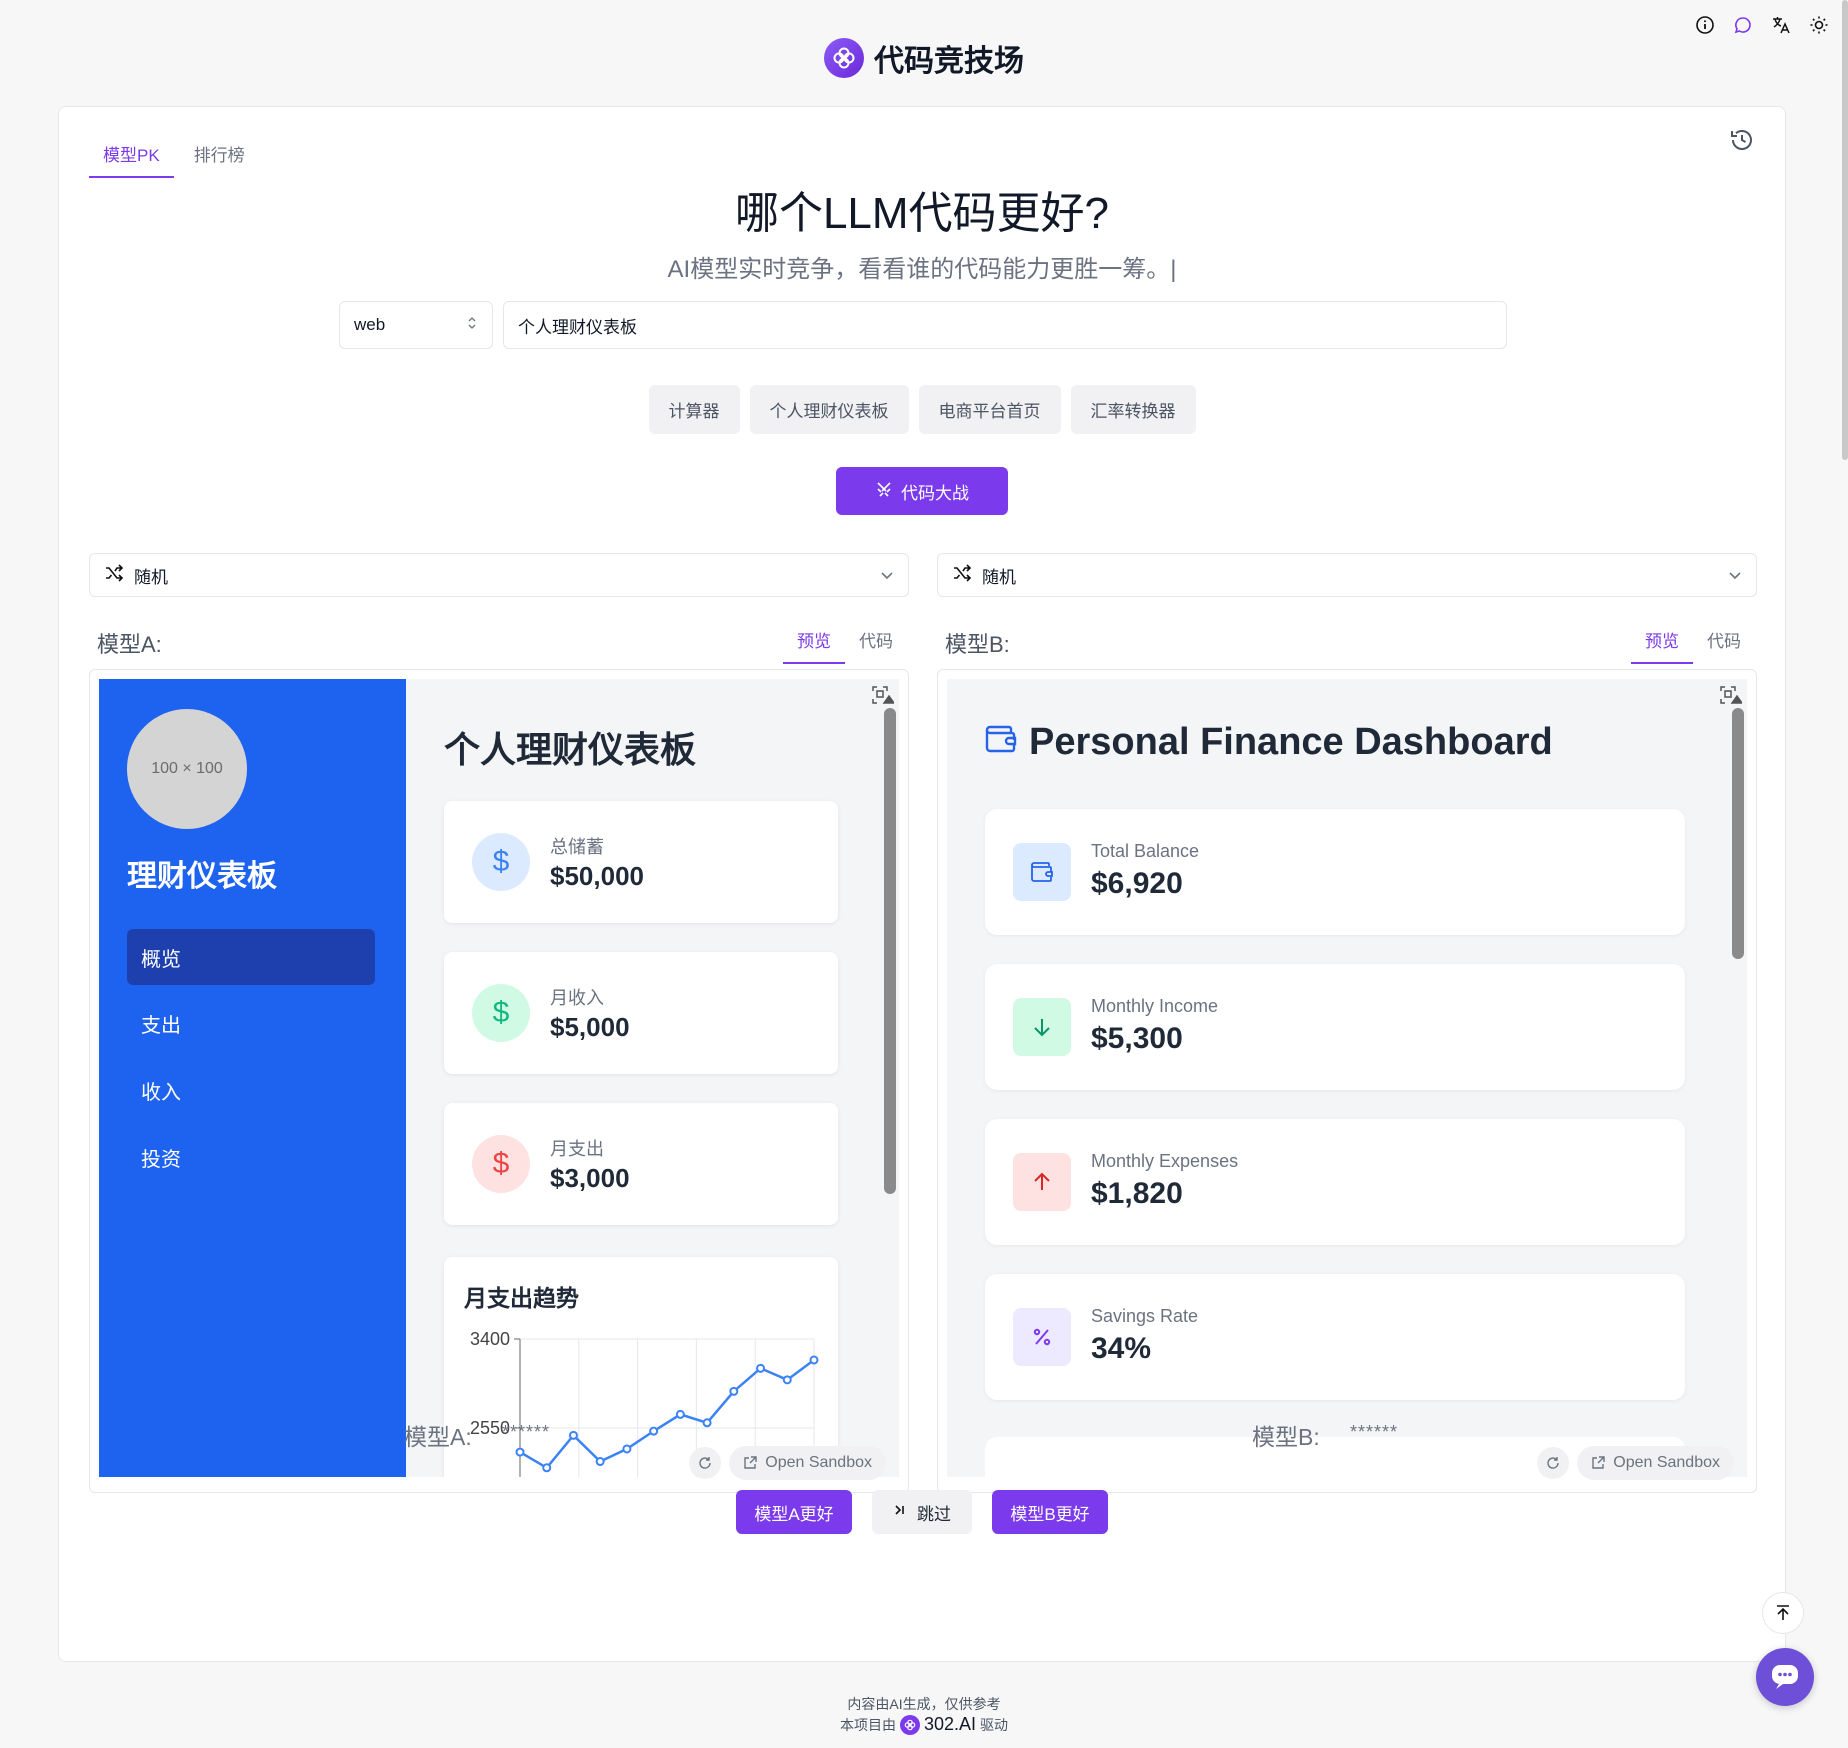 The image size is (1848, 1748). I want to click on footer-powered-by: 本项目由 302.AI 驱动, so click(924, 1724).